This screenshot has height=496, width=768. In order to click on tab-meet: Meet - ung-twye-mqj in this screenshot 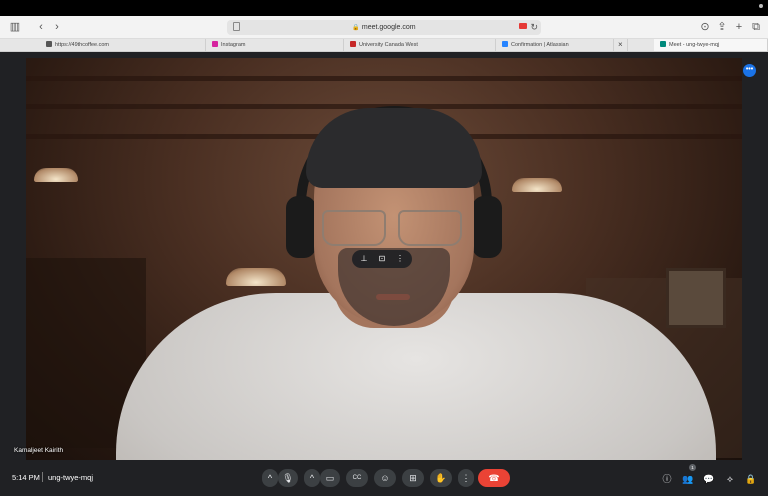, I will do `click(711, 45)`.